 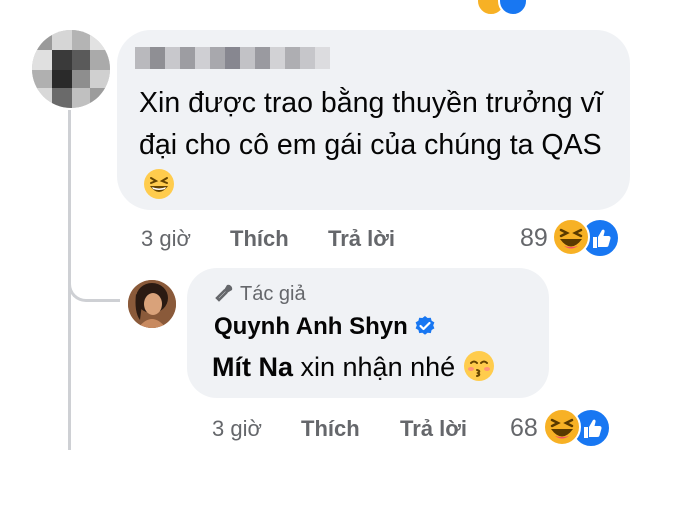 I want to click on reaction-icons, so click(x=587, y=238).